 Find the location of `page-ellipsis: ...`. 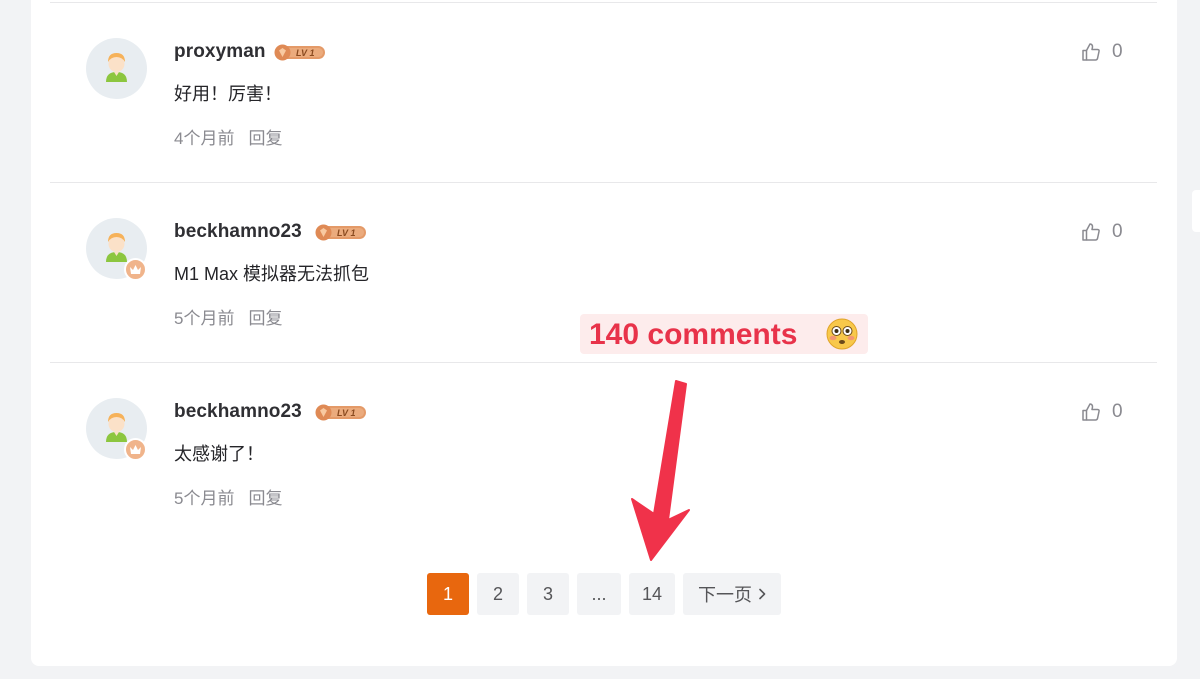

page-ellipsis: ... is located at coordinates (599, 594).